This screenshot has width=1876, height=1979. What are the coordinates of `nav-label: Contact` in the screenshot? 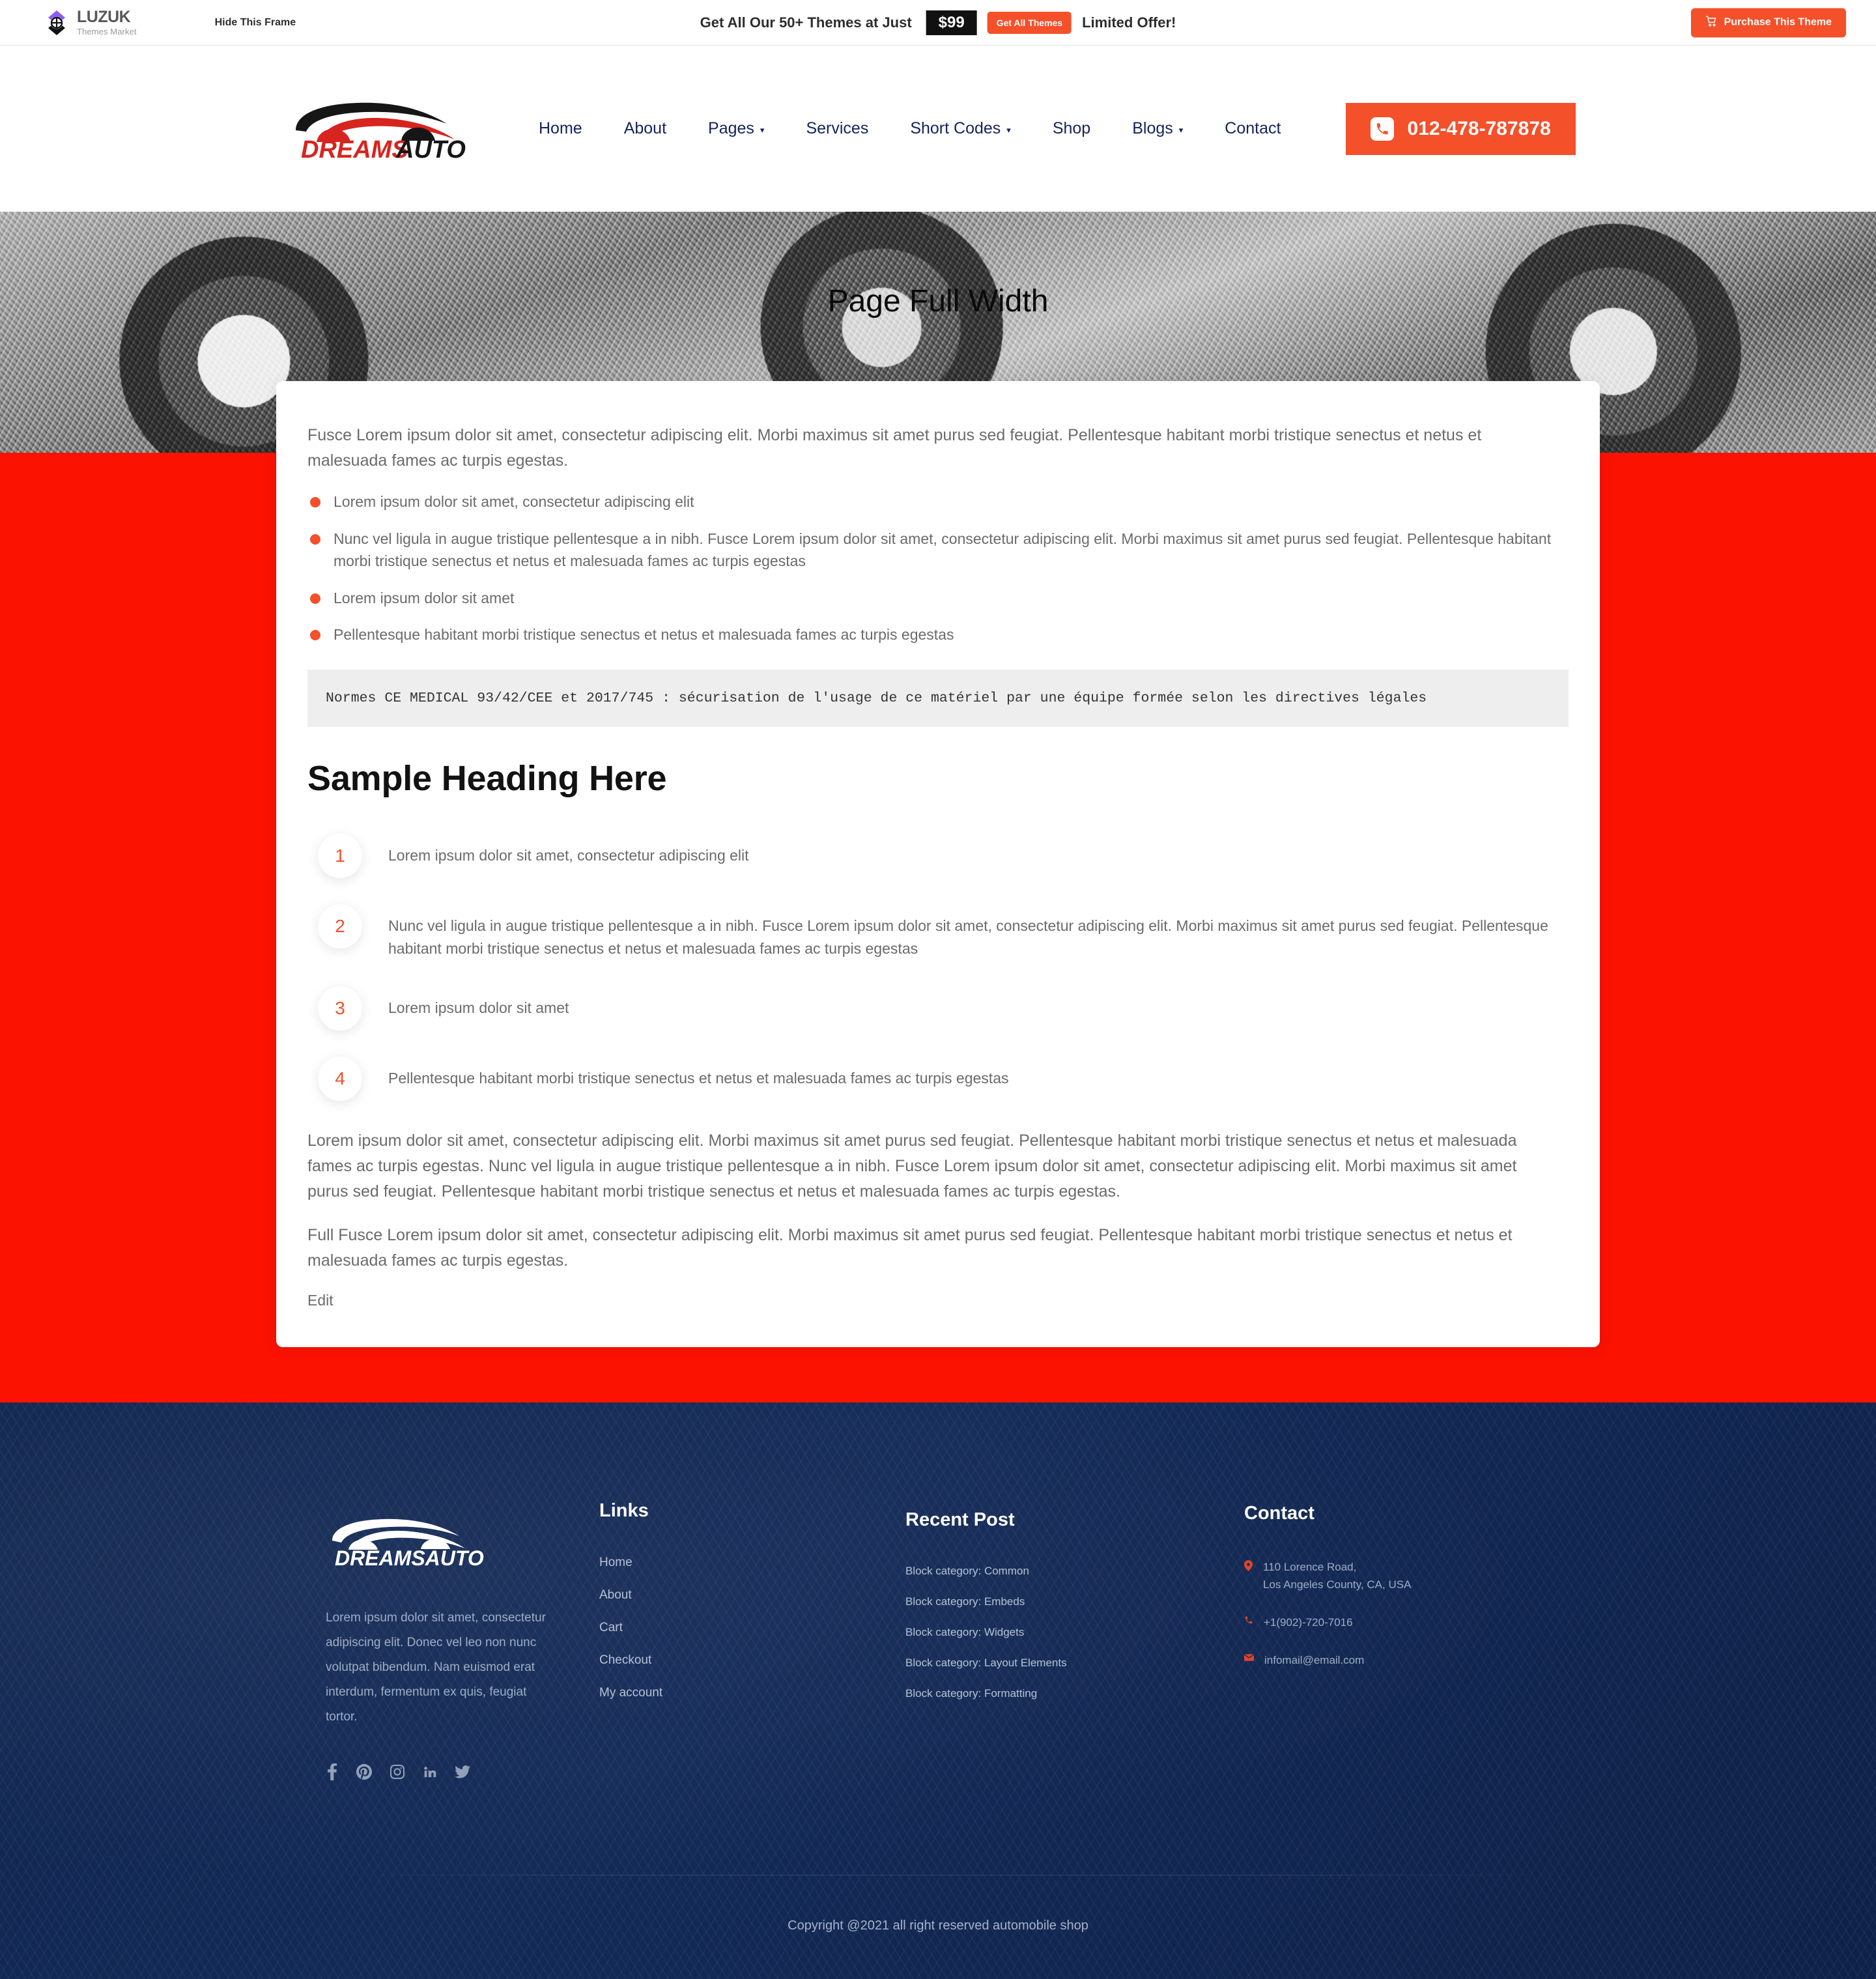 It's located at (1253, 128).